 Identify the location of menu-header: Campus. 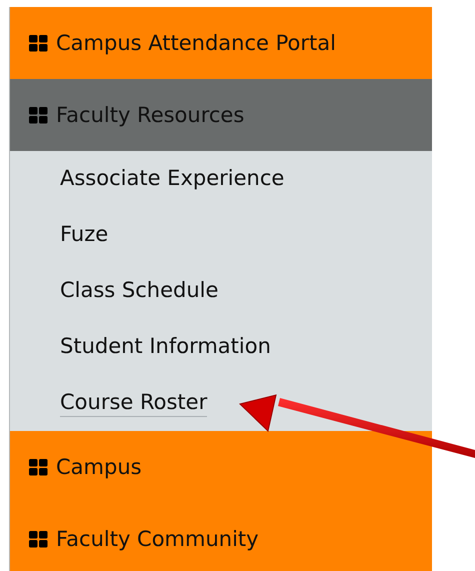
(221, 467).